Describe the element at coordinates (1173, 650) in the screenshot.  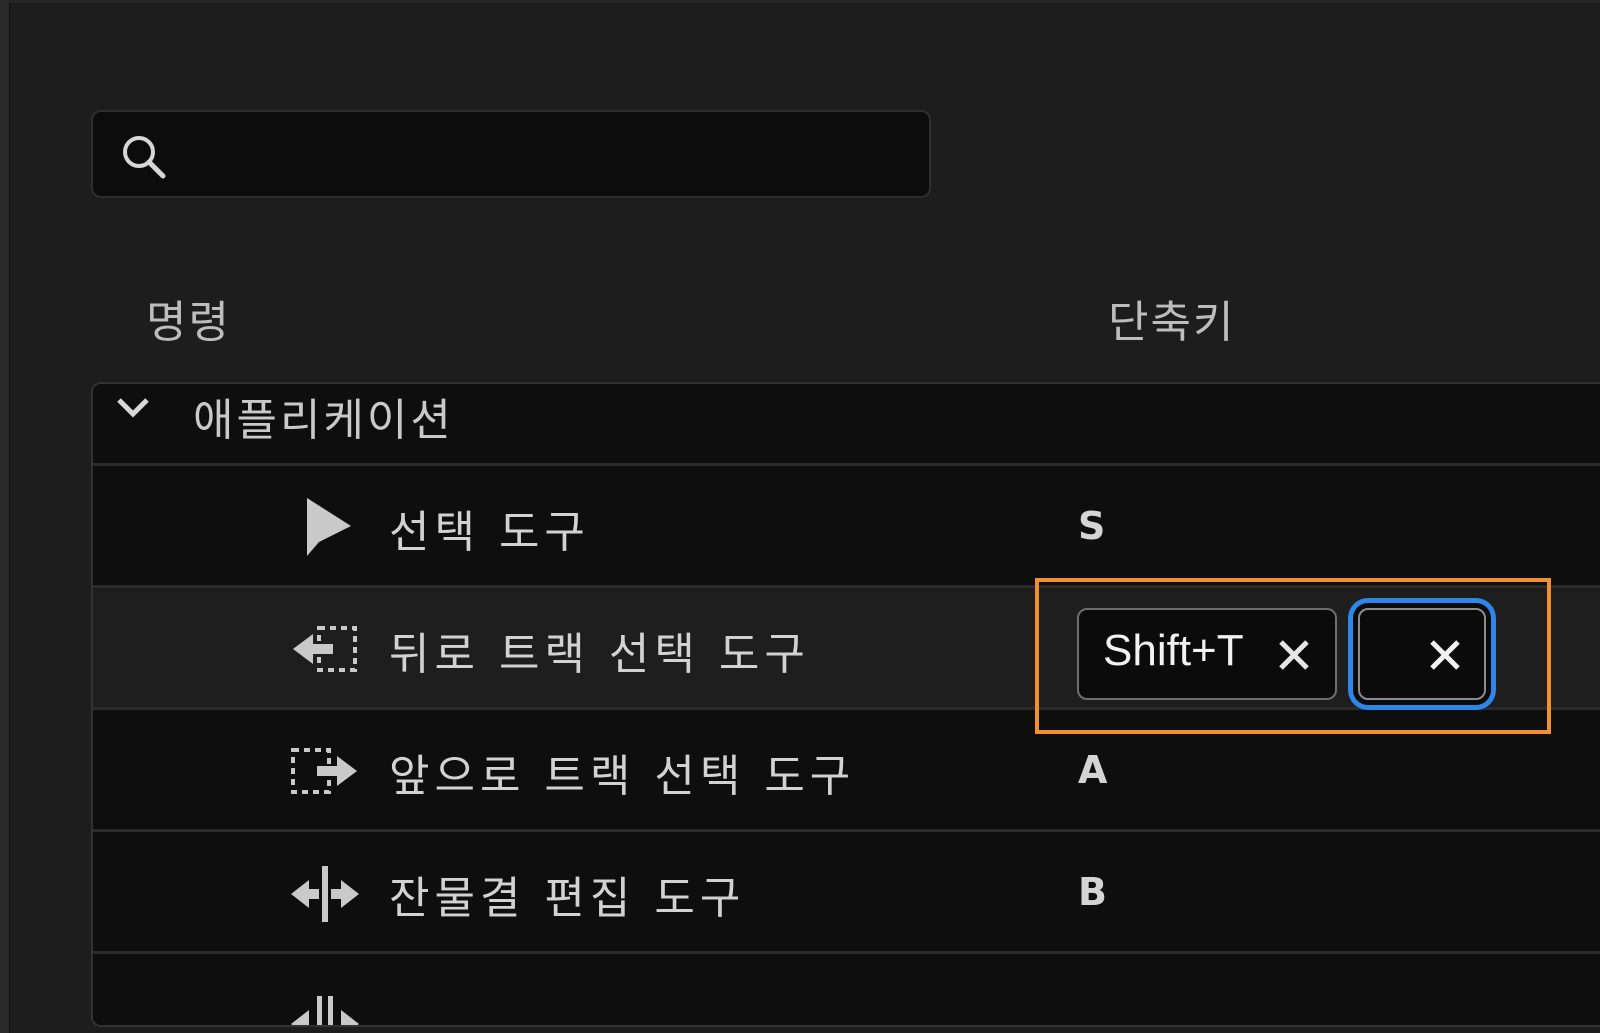
I see `shortcut-chip-label: Shift+T` at that location.